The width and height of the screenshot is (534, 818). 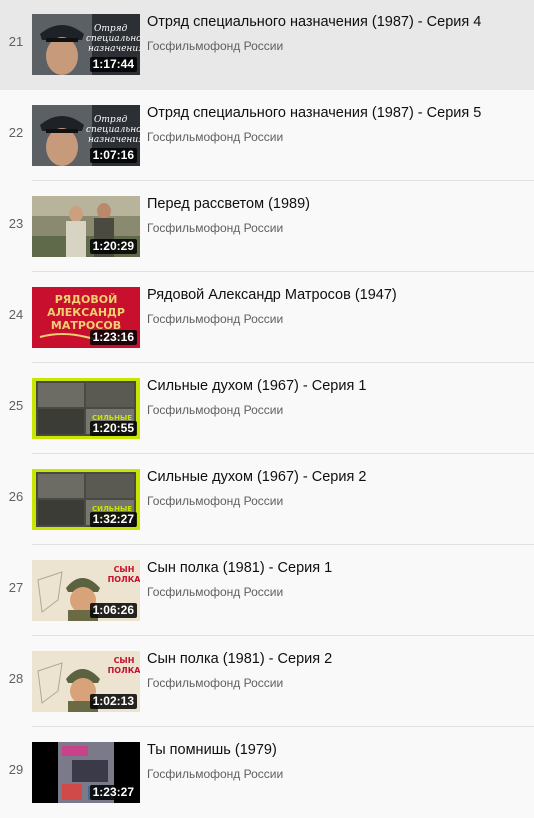 I want to click on video-thumbnail: 1:20:29, so click(x=86, y=226).